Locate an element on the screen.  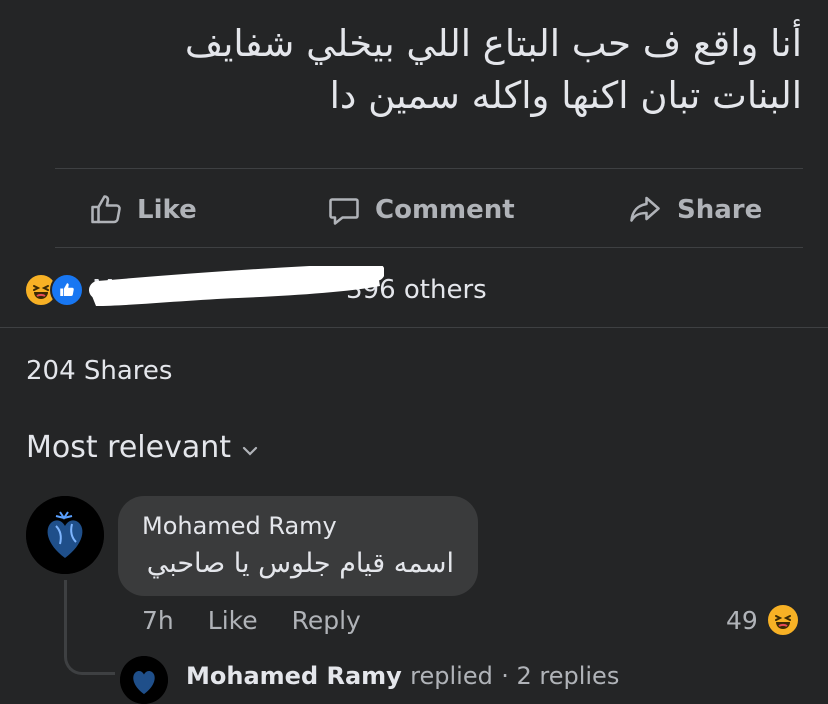
comment-meta: 7h Like Reply is located at coordinates (251, 620).